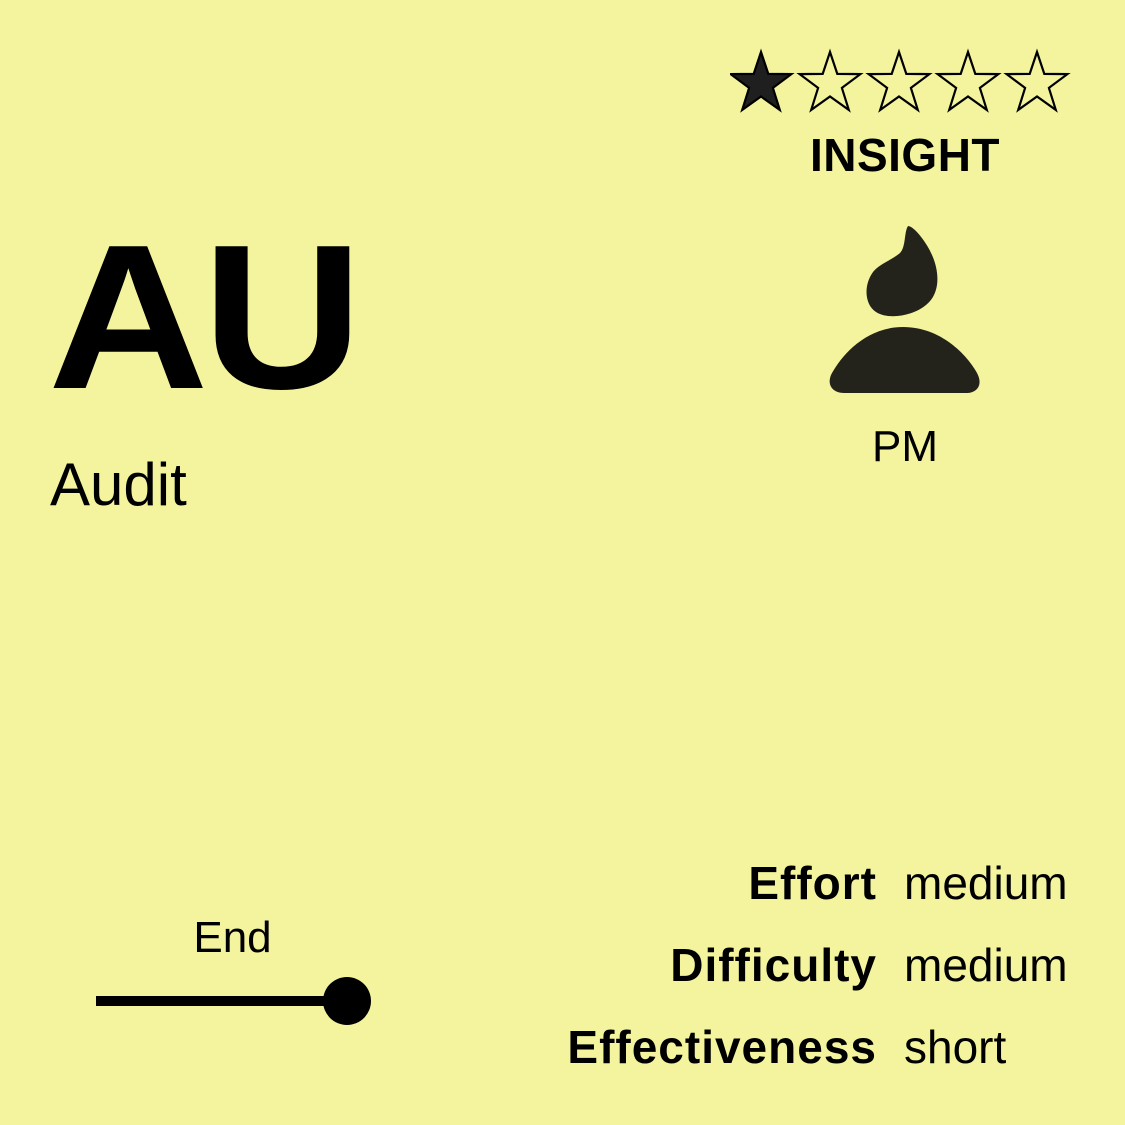 The image size is (1125, 1125). I want to click on person-icon, so click(904, 309).